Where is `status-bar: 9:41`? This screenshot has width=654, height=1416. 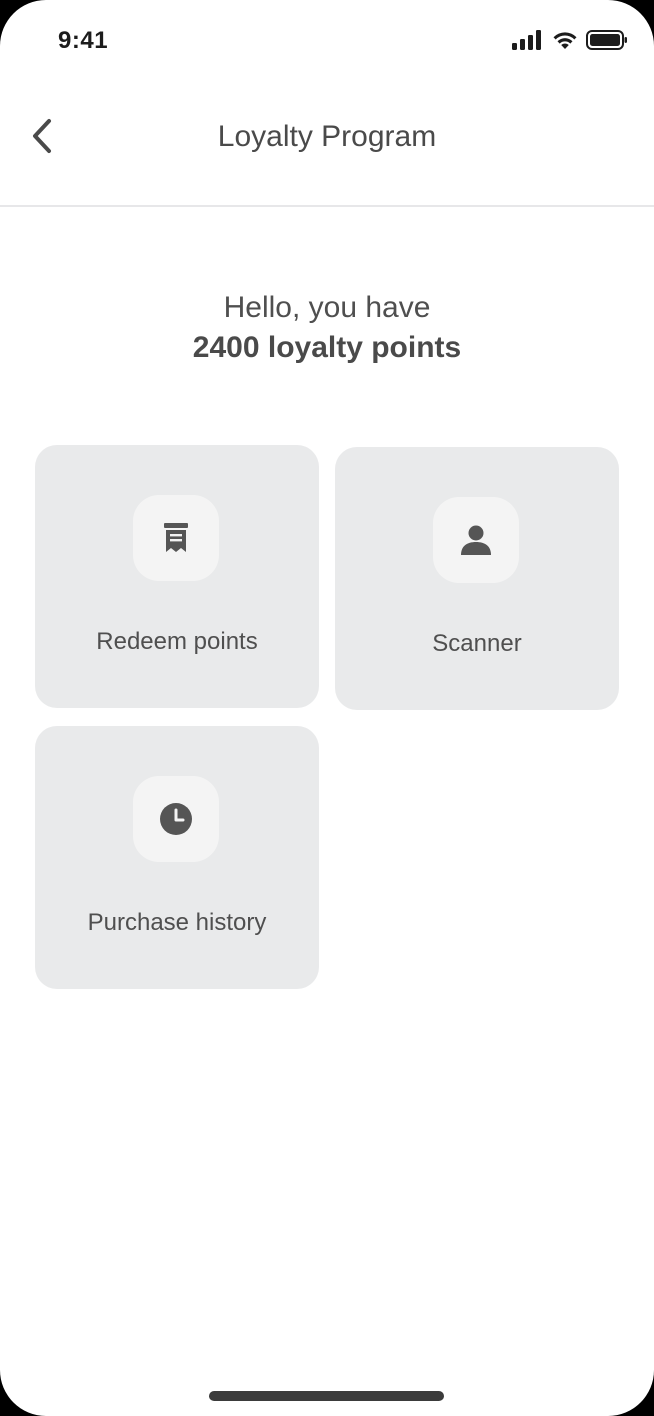
status-bar: 9:41 is located at coordinates (327, 42).